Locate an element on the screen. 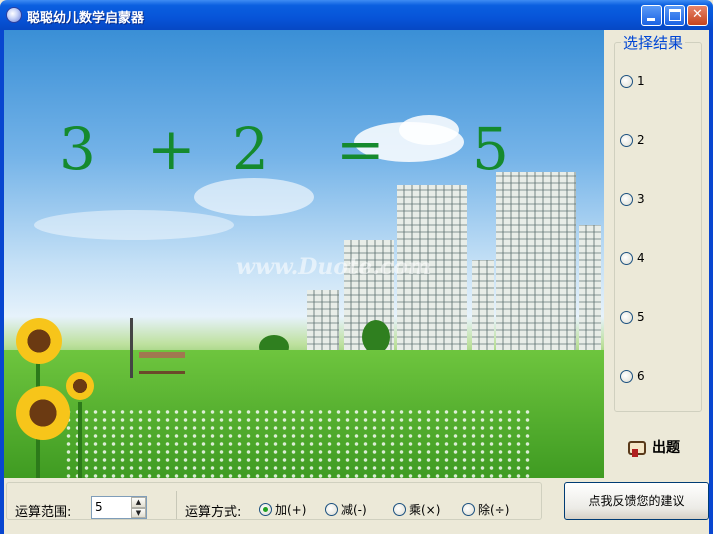  operator-sign: + is located at coordinates (171, 149).